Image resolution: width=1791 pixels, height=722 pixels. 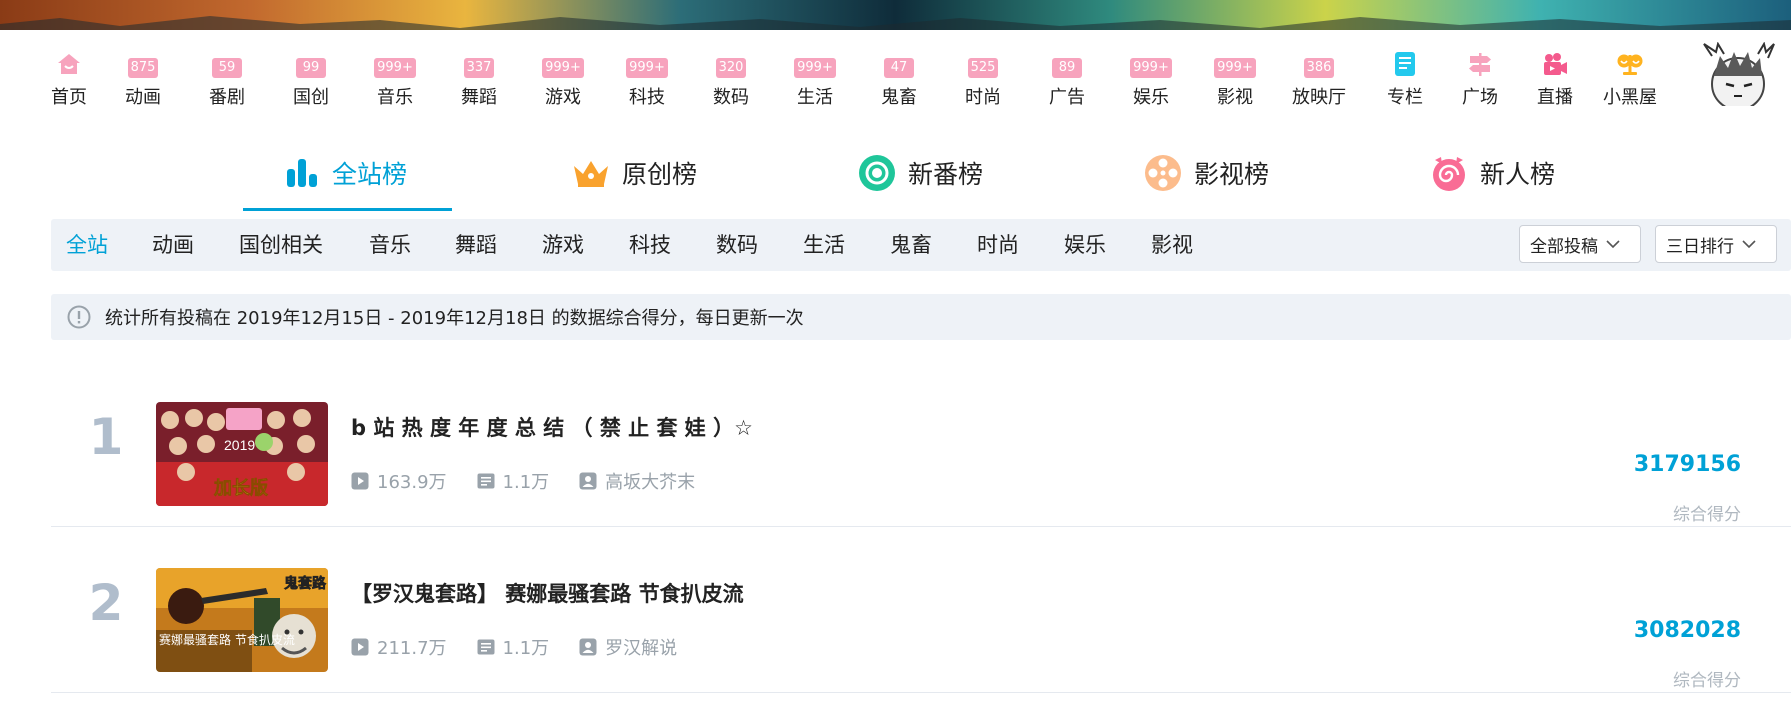 What do you see at coordinates (1405, 64) in the screenshot?
I see `column-icon` at bounding box center [1405, 64].